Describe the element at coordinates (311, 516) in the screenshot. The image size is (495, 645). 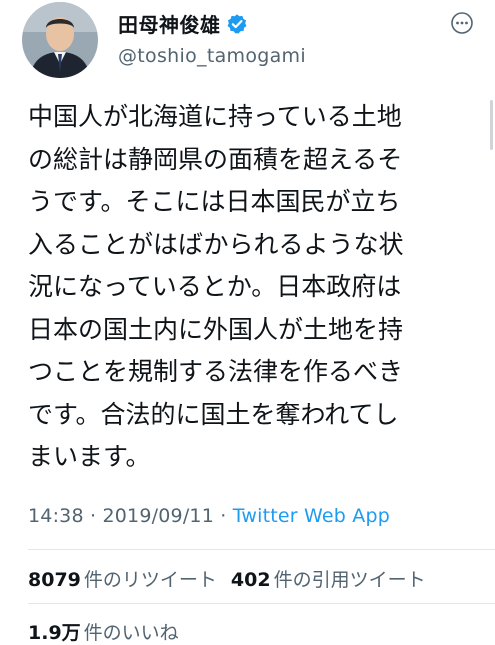
I see `tweet-source-link: Twitter Web App` at that location.